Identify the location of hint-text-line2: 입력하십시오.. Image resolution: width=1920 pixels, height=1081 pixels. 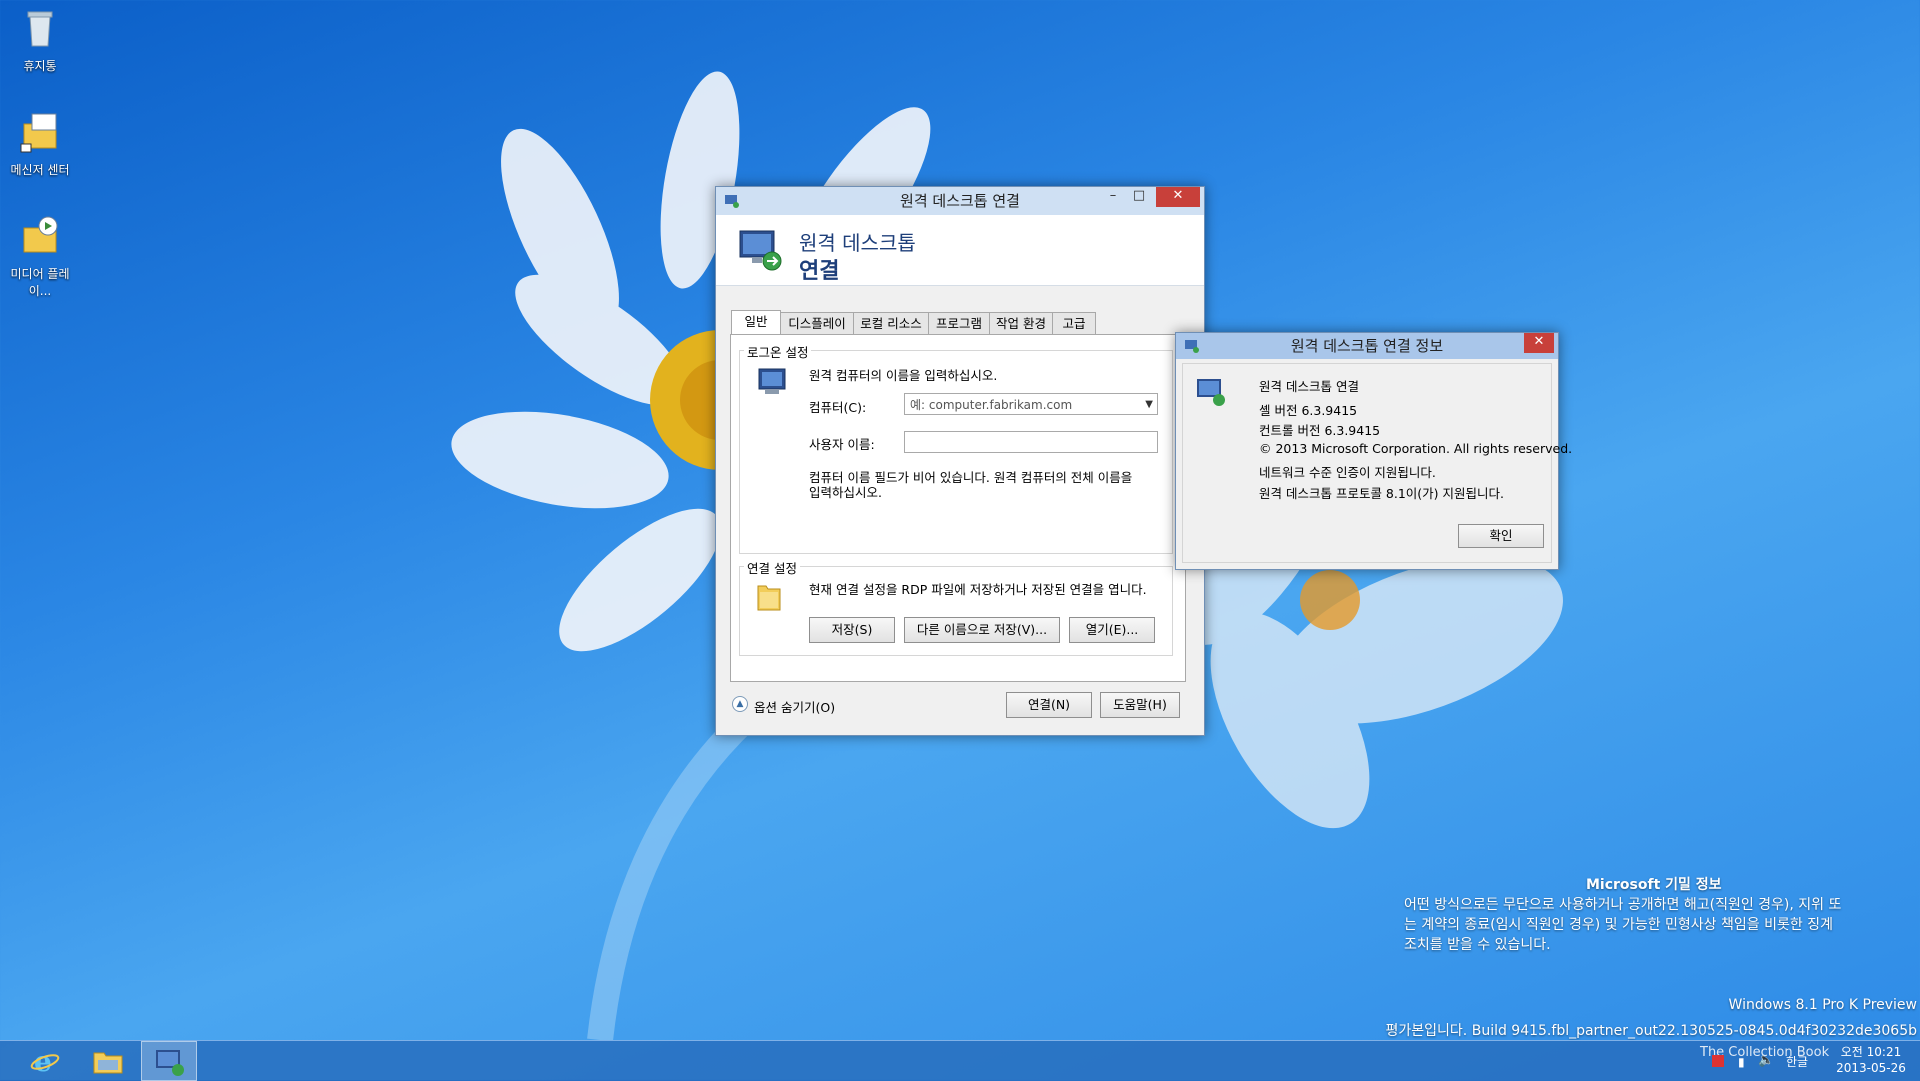
(845, 492).